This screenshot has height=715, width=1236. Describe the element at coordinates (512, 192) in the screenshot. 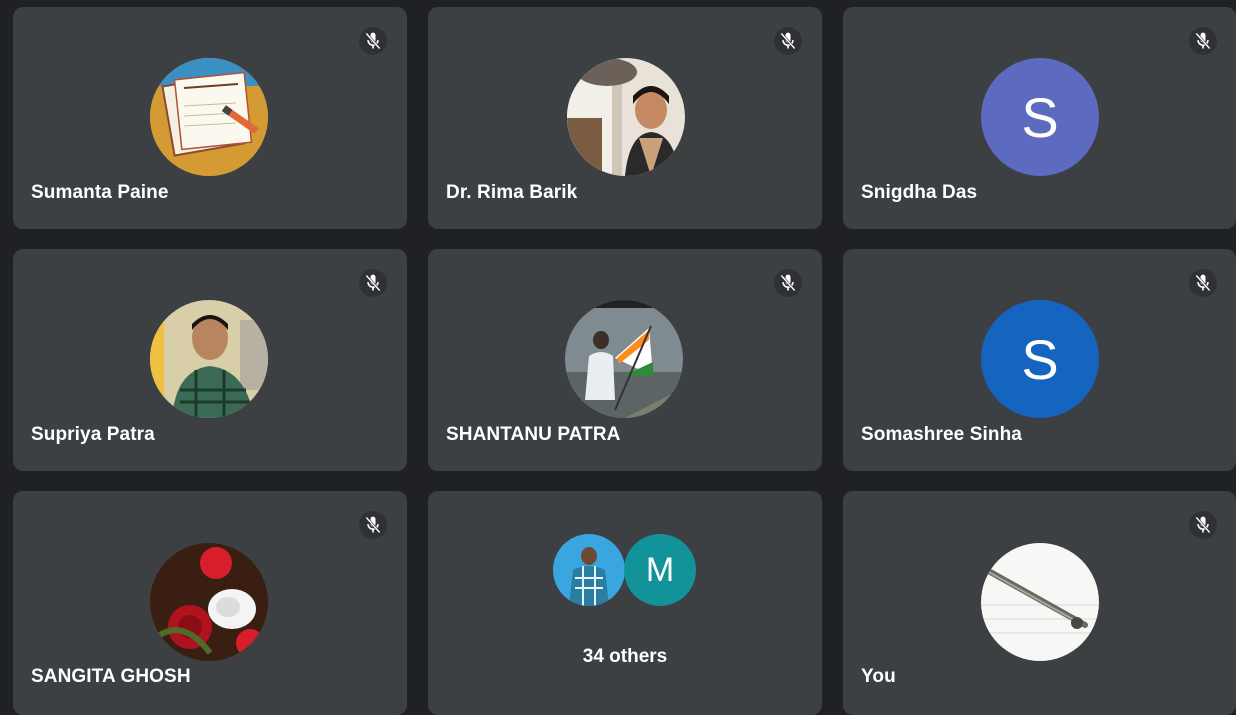

I see `participant-name: Dr. Rima Barik` at that location.